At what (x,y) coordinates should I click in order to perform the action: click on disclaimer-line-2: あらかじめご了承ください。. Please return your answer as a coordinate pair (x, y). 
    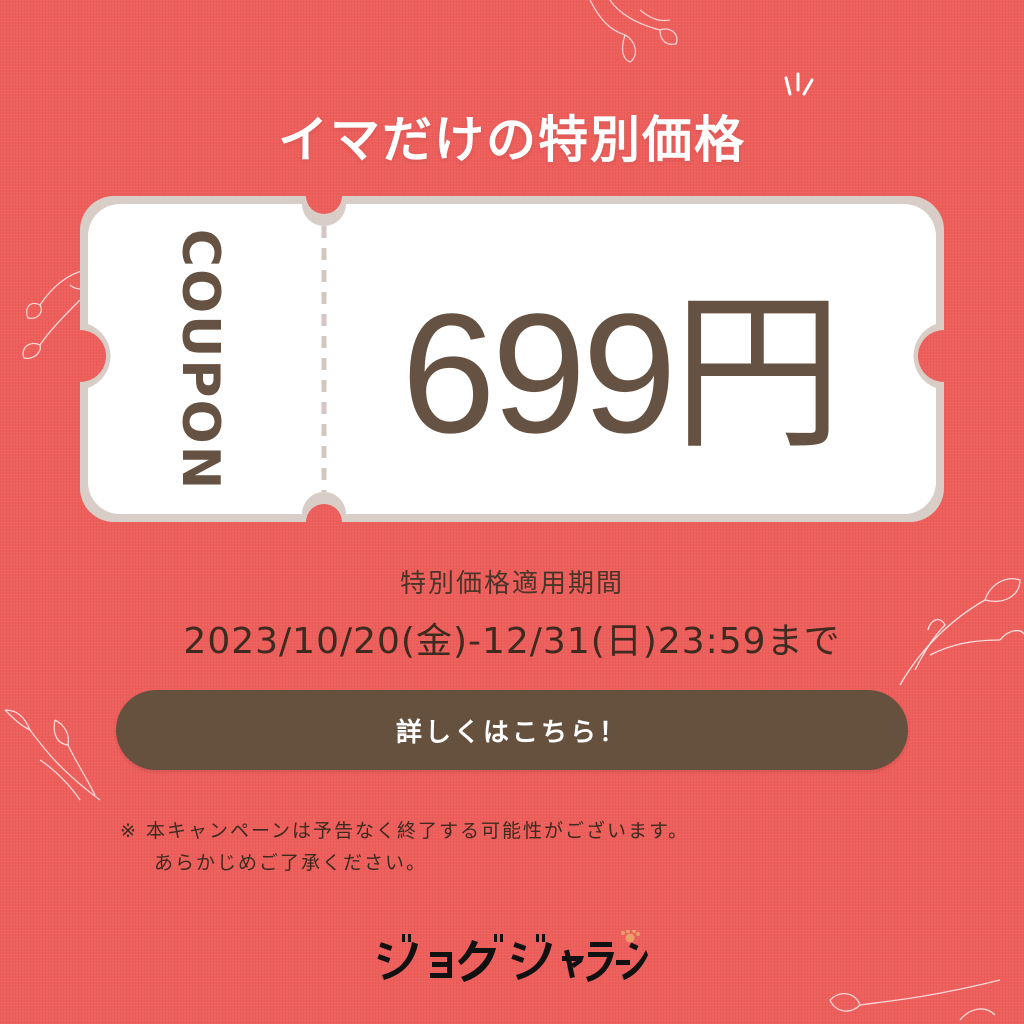
    Looking at the image, I should click on (291, 863).